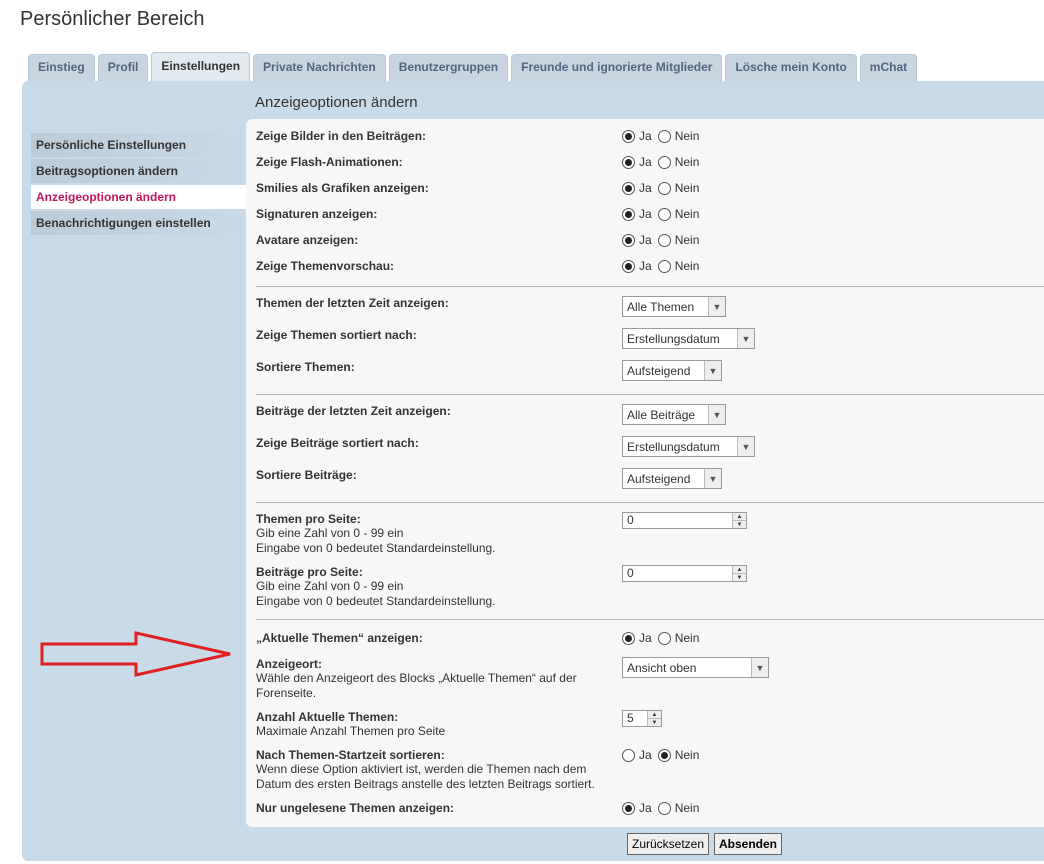 The image size is (1044, 864). What do you see at coordinates (642, 718) in the screenshot?
I see `recent-count-input: 5 ▲ ▼` at bounding box center [642, 718].